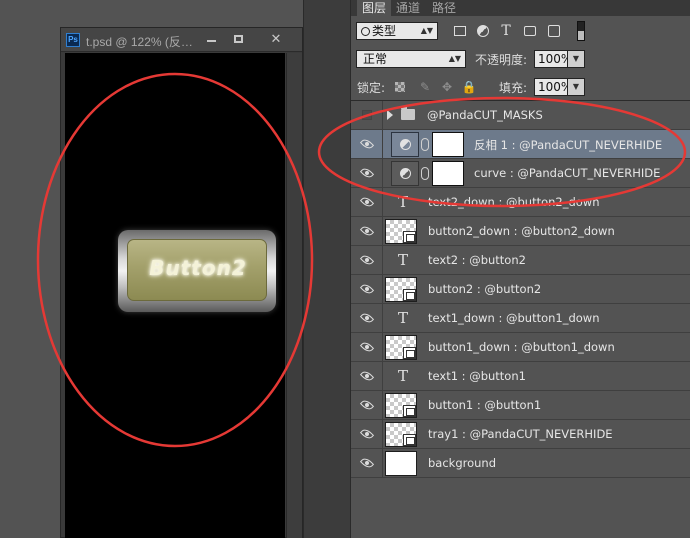 The width and height of the screenshot is (690, 538). I want to click on layer-name: button2 : @button2, so click(485, 289).